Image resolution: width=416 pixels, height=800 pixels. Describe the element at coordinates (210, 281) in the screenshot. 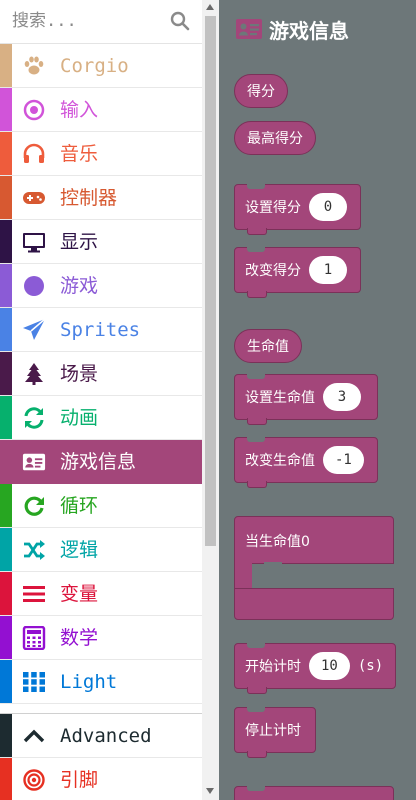

I see `scroll-thumb` at that location.